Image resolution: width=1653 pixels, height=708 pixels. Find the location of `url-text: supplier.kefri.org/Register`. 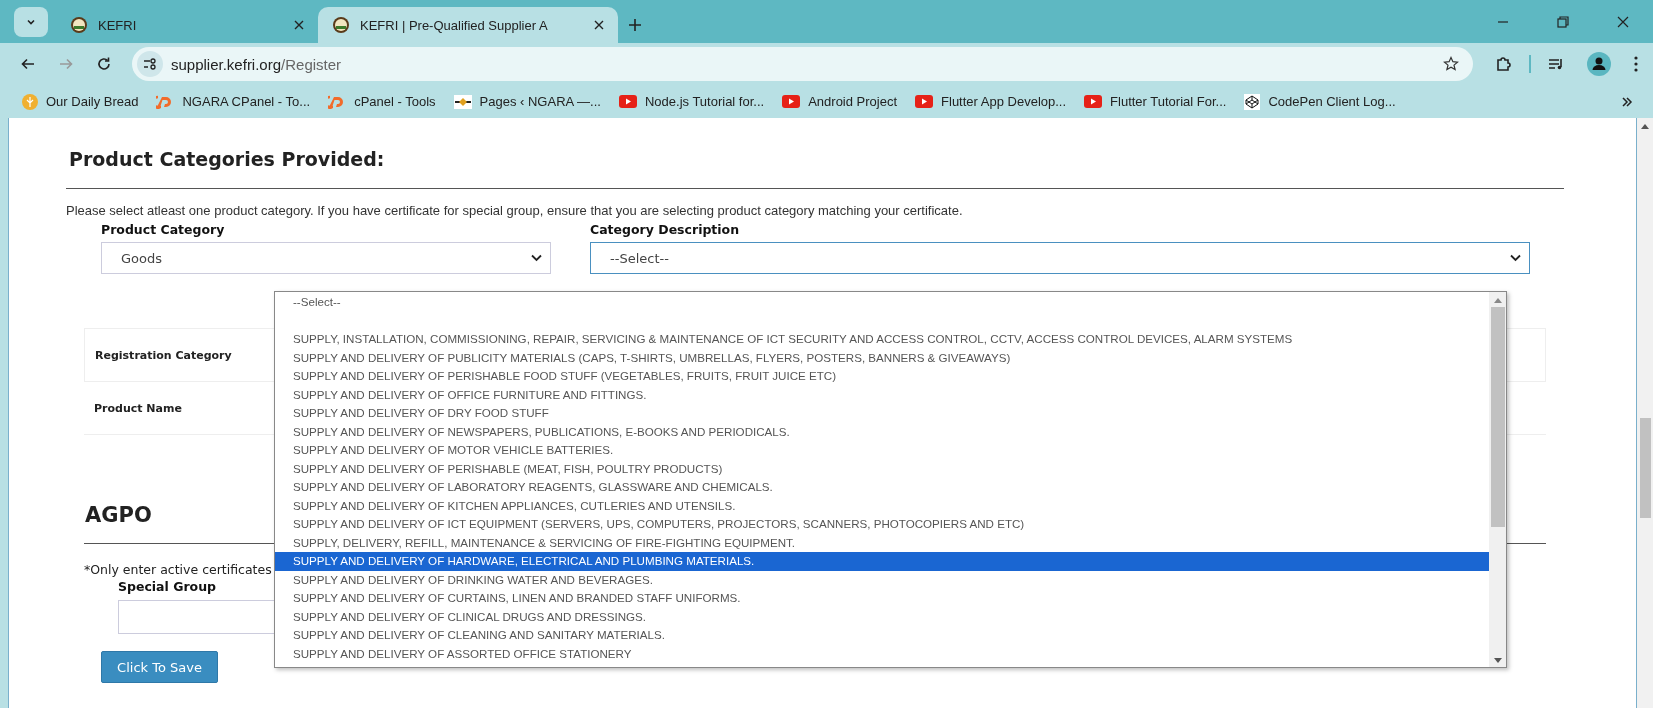

url-text: supplier.kefri.org/Register is located at coordinates (256, 64).